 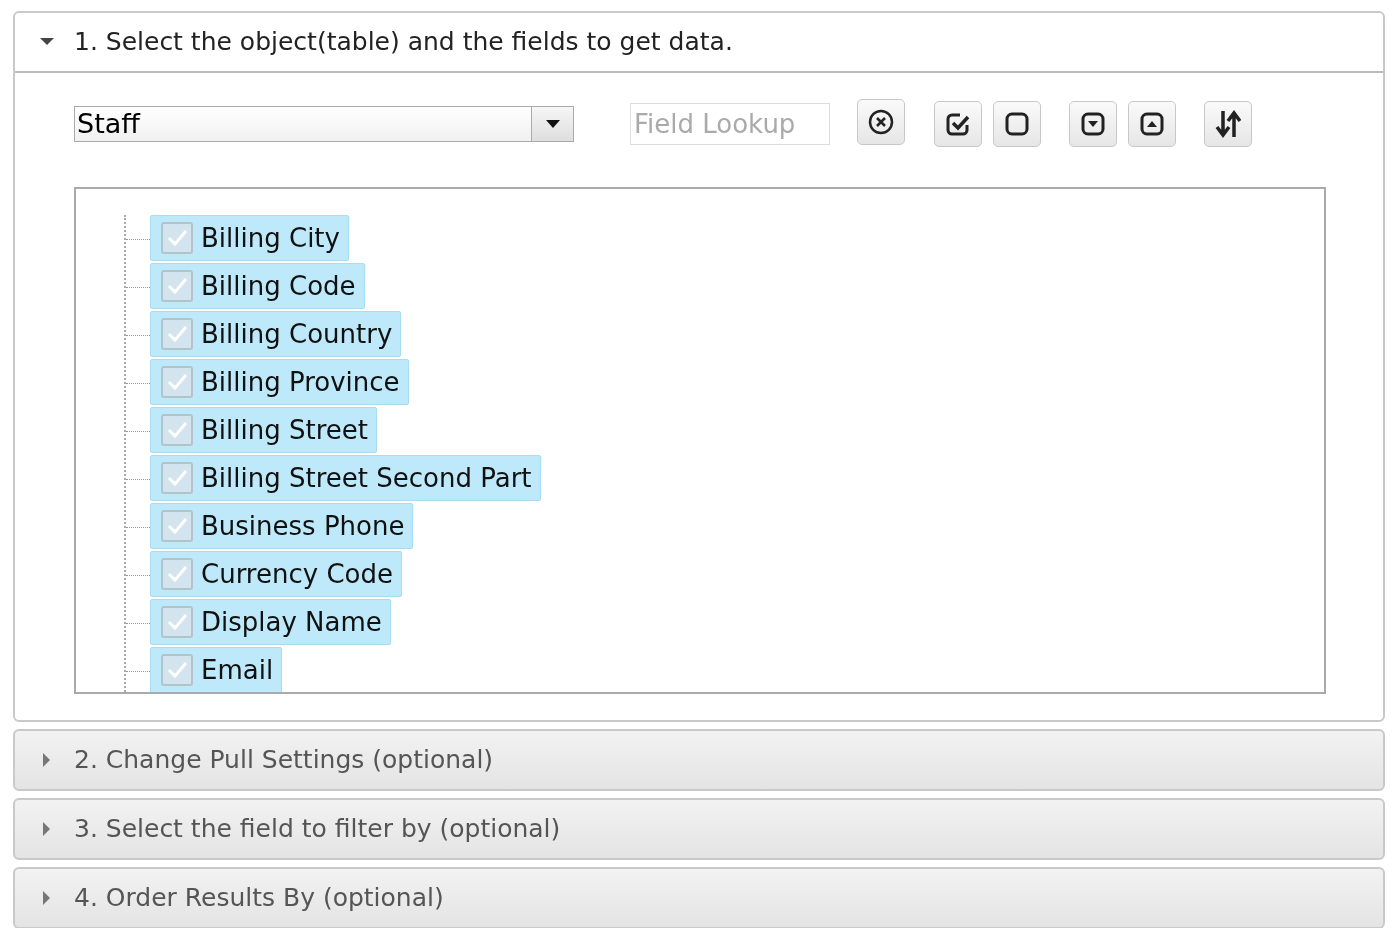 I want to click on field-lookup-input: Field Lookup, so click(x=730, y=124).